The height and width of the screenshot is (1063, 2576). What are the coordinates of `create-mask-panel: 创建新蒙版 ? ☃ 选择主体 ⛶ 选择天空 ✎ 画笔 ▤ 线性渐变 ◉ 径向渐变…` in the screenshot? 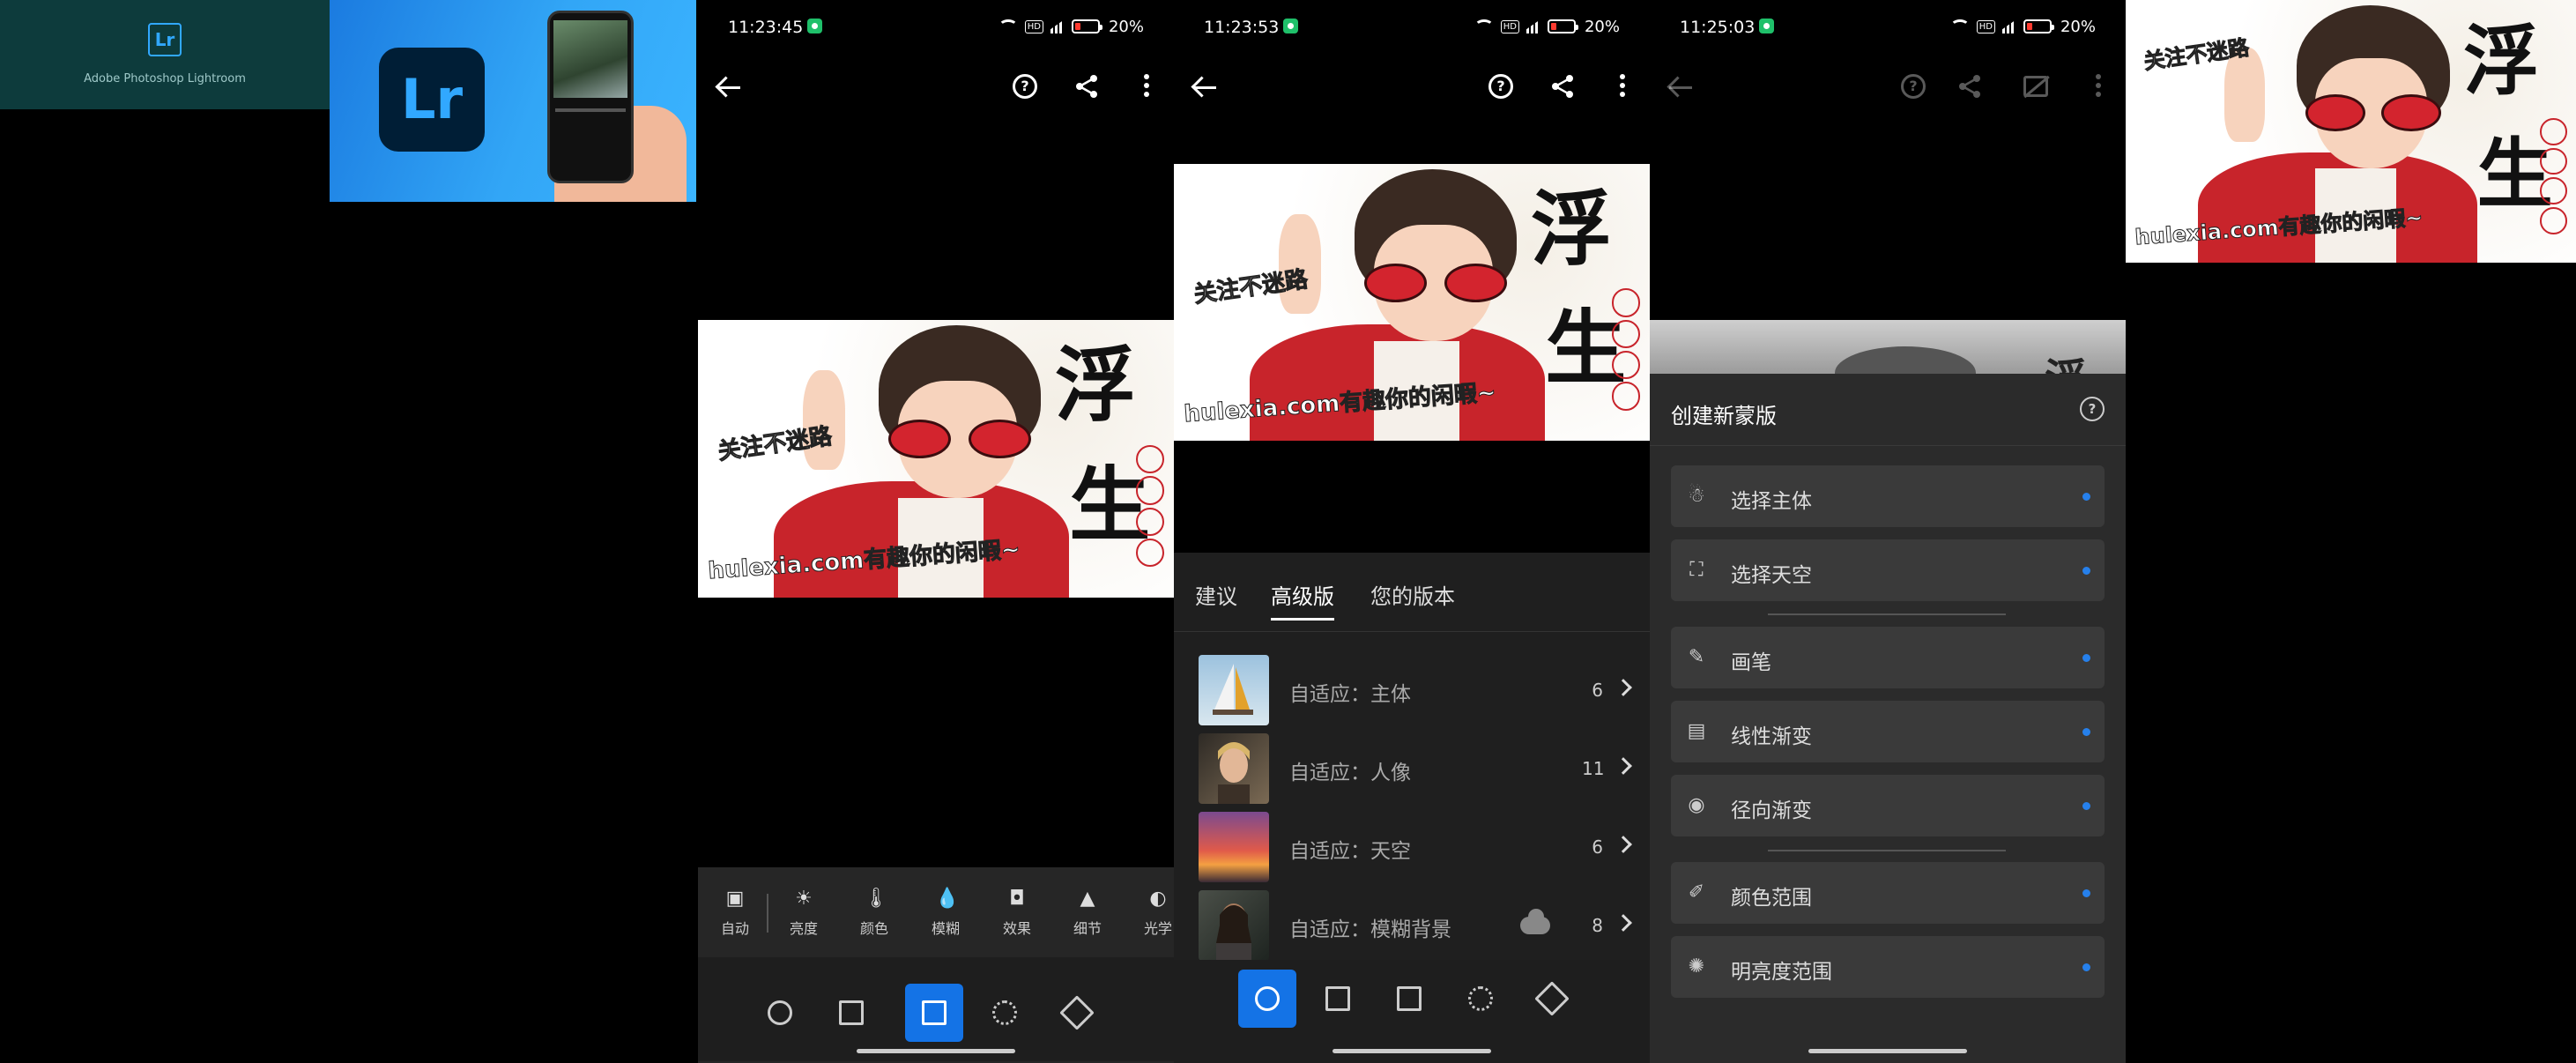 It's located at (1888, 718).